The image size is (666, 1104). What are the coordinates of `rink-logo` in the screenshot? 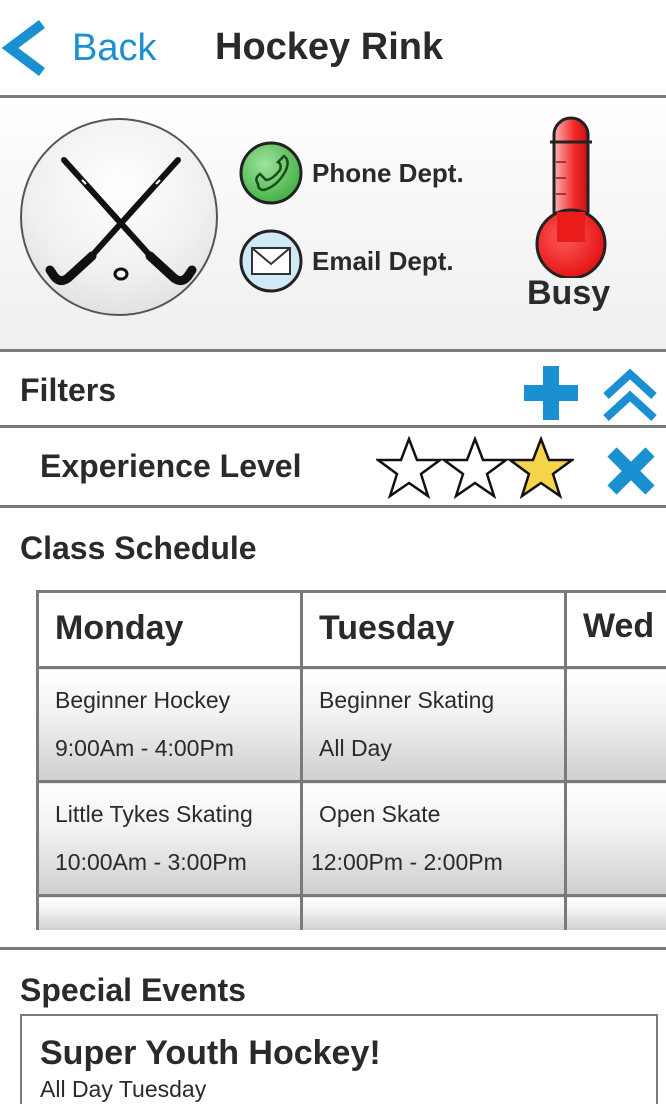 It's located at (119, 217).